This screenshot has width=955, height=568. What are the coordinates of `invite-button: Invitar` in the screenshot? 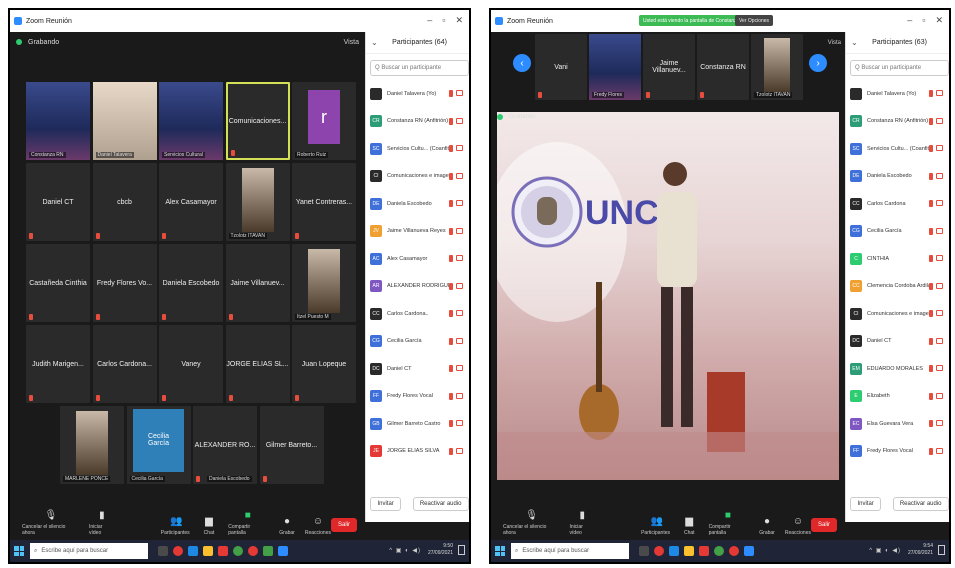 It's located at (385, 504).